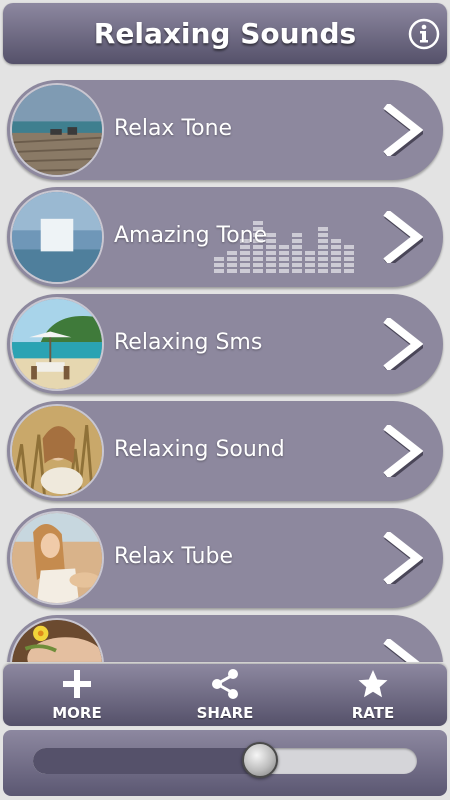  I want to click on list-item-label: Relax Tone, so click(173, 128).